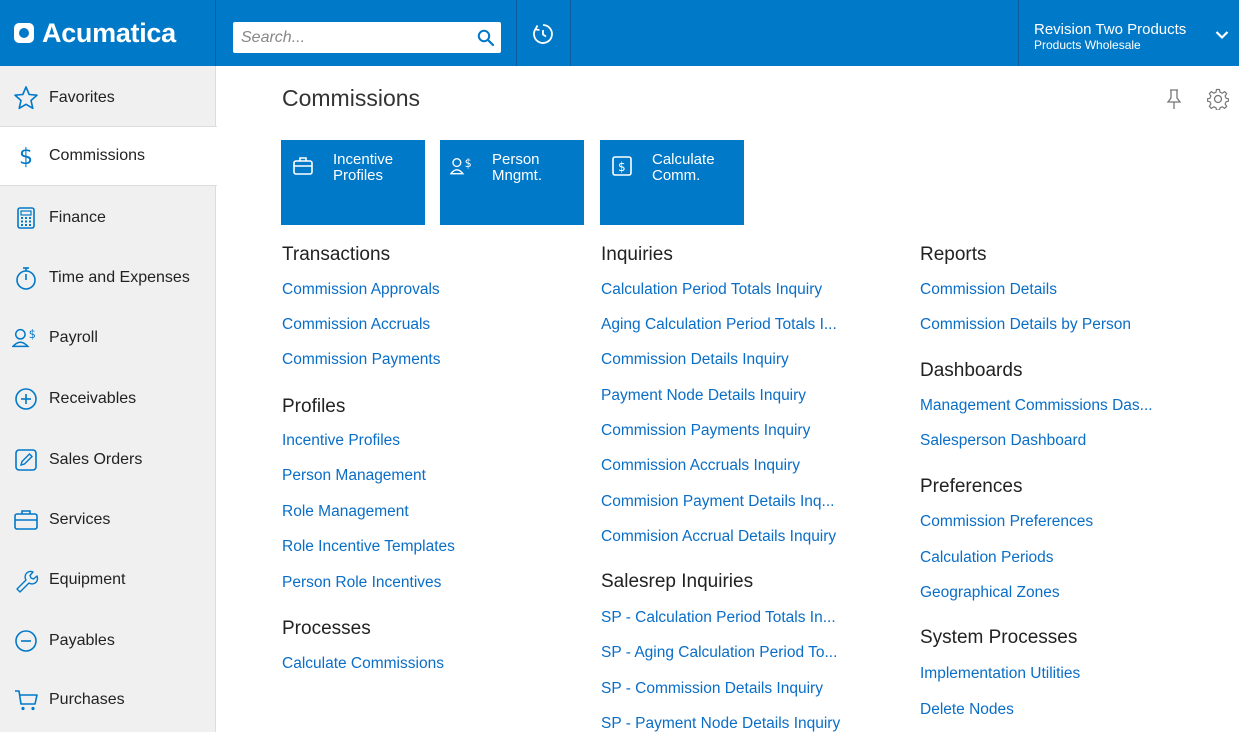 Image resolution: width=1239 pixels, height=733 pixels. I want to click on gear-icon, so click(1218, 101).